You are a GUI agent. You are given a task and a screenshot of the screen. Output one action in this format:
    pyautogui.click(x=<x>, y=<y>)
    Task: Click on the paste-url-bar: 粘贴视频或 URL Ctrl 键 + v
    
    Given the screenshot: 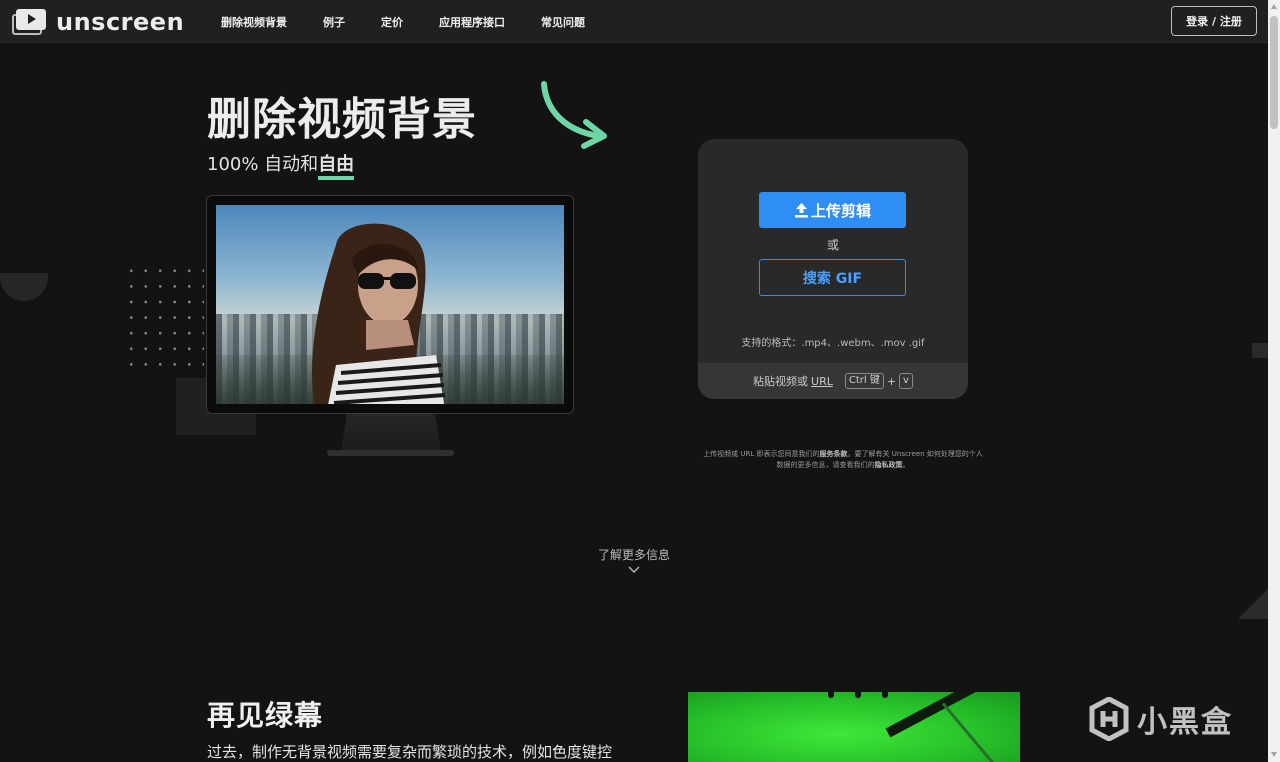 What is the action you would take?
    pyautogui.click(x=833, y=381)
    